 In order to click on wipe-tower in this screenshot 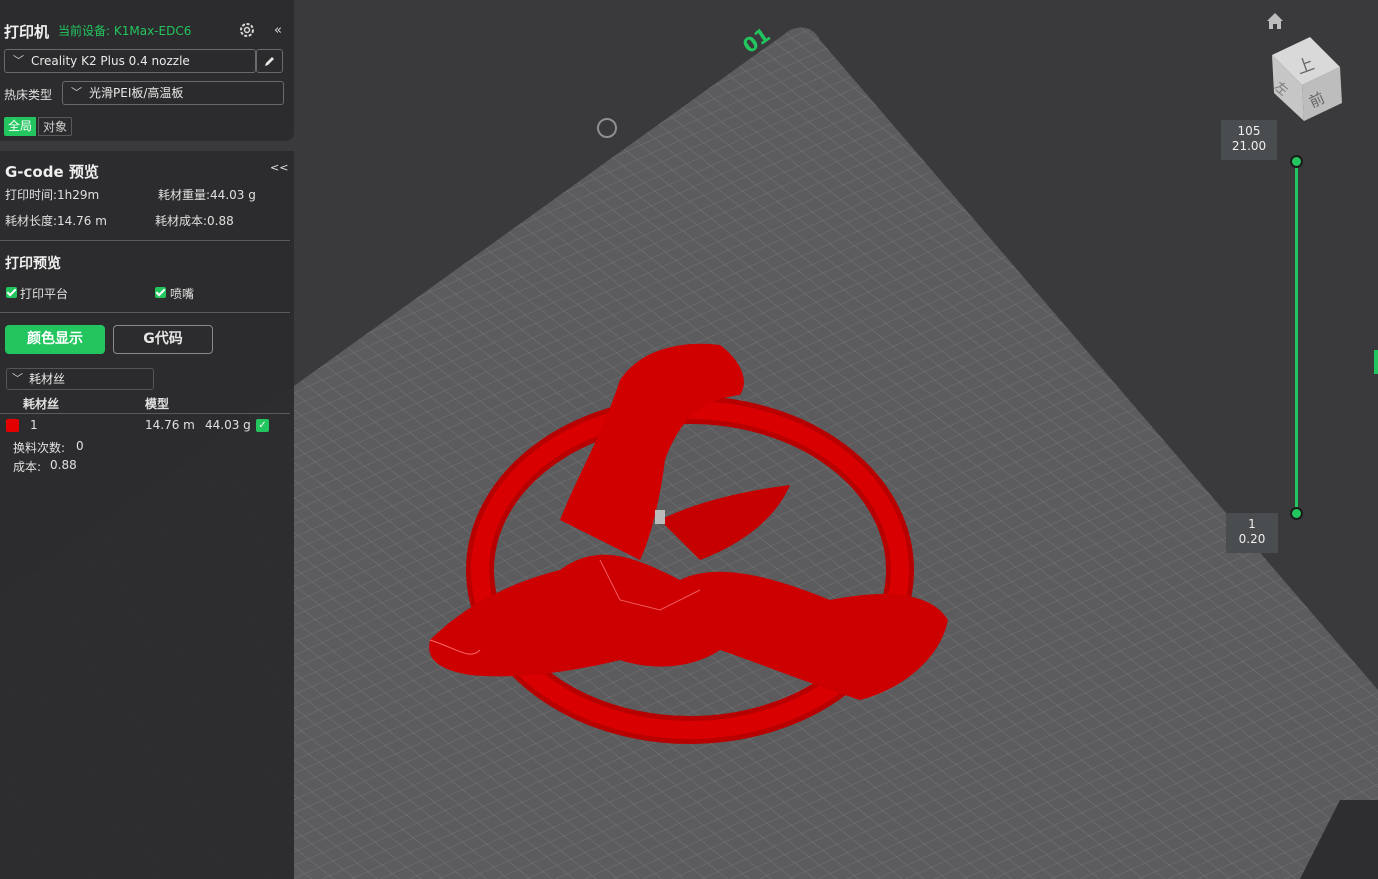, I will do `click(660, 517)`.